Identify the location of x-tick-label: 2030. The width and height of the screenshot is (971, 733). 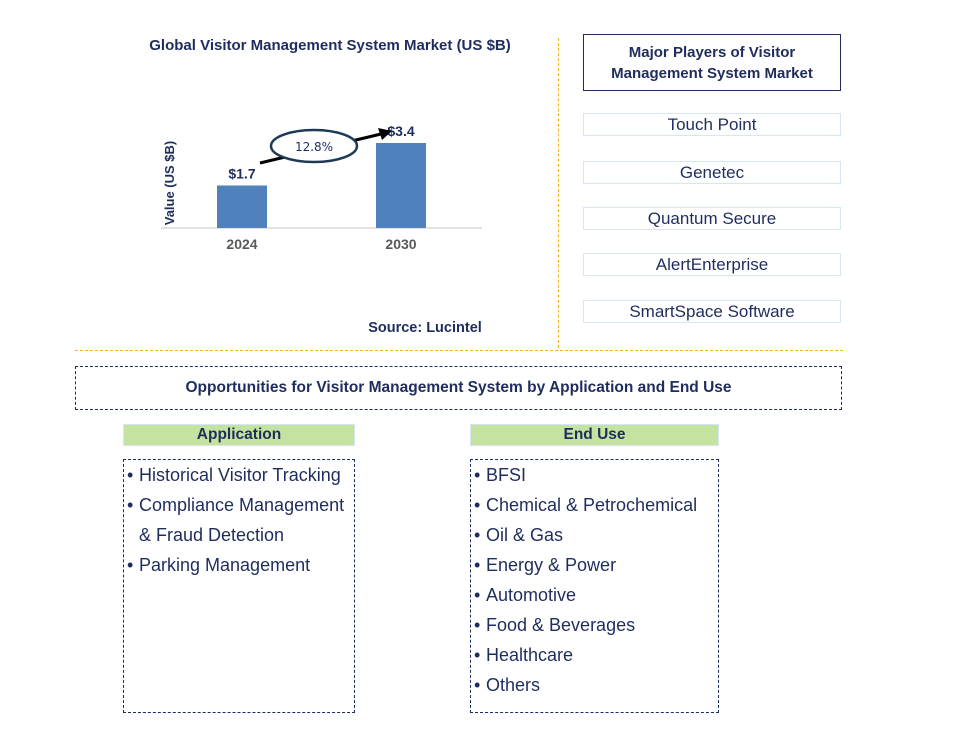
(400, 244).